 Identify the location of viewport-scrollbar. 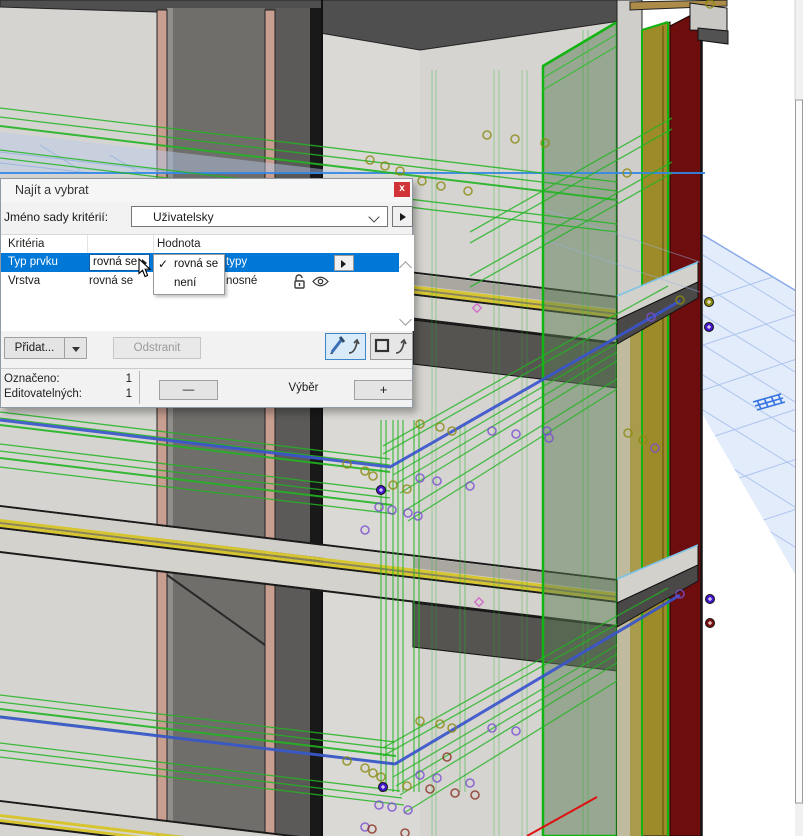
(798, 418).